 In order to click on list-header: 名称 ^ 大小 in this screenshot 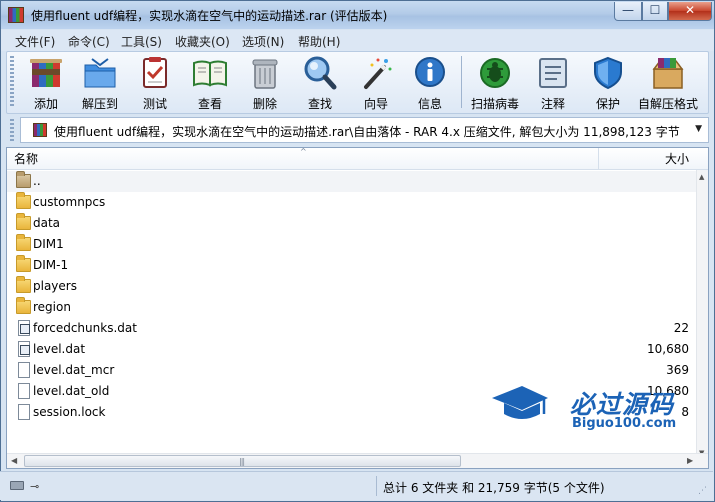, I will do `click(357, 159)`.